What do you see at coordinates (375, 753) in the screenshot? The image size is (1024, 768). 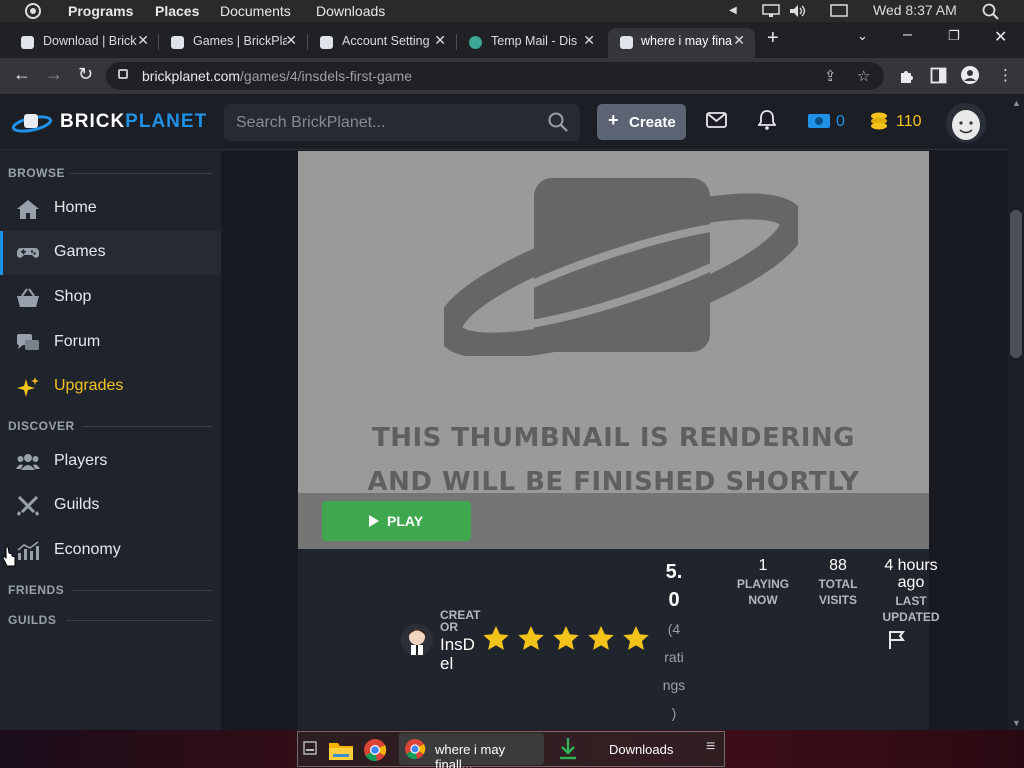 I see `chrome-icon` at bounding box center [375, 753].